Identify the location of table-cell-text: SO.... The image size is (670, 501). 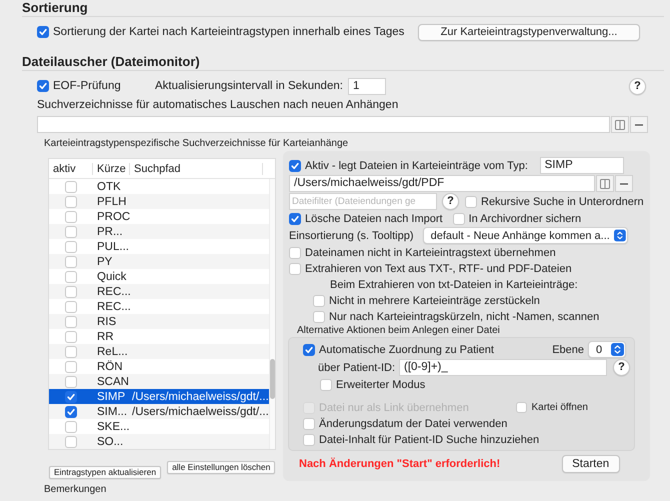
(110, 441).